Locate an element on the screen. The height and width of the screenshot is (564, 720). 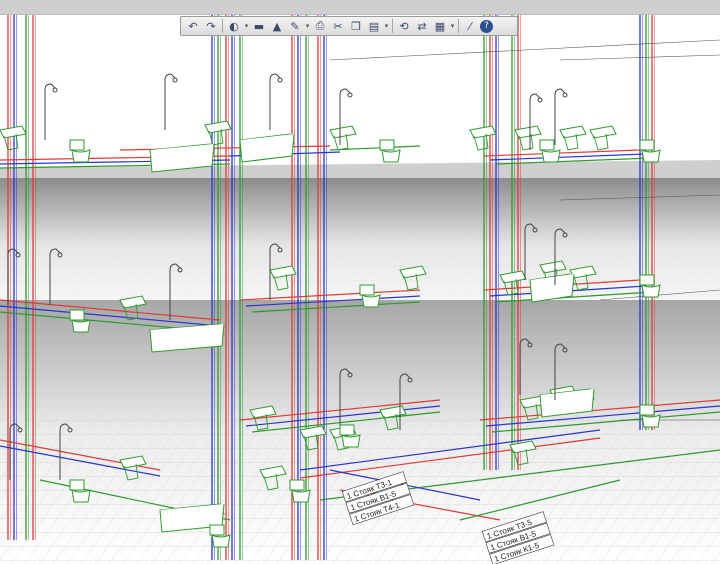
match-properties-icon: ⇄ is located at coordinates (422, 26).